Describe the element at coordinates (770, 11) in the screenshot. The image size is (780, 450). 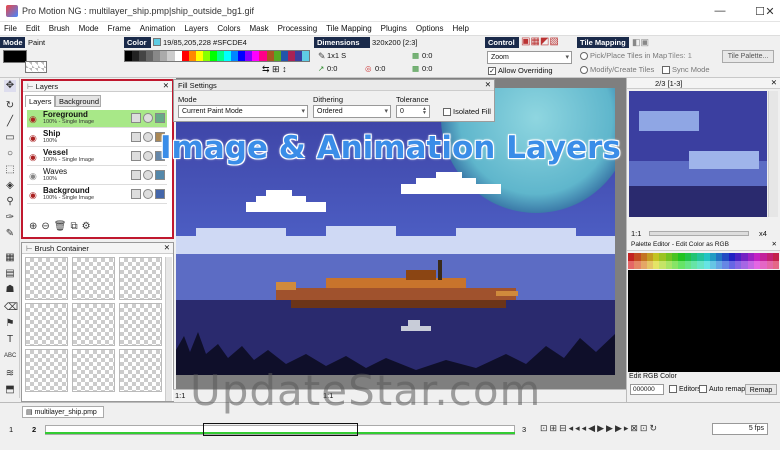
I see `close-button: ✕` at that location.